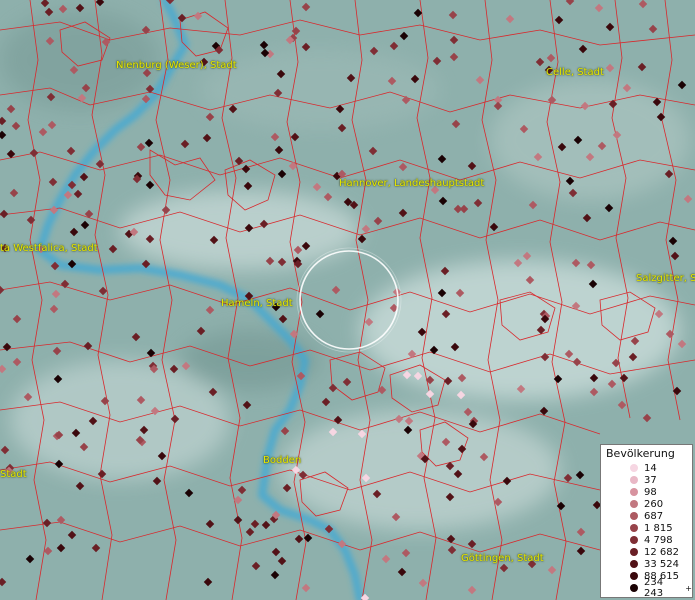 The height and width of the screenshot is (600, 695). I want to click on legend-item: 98, so click(646, 492).